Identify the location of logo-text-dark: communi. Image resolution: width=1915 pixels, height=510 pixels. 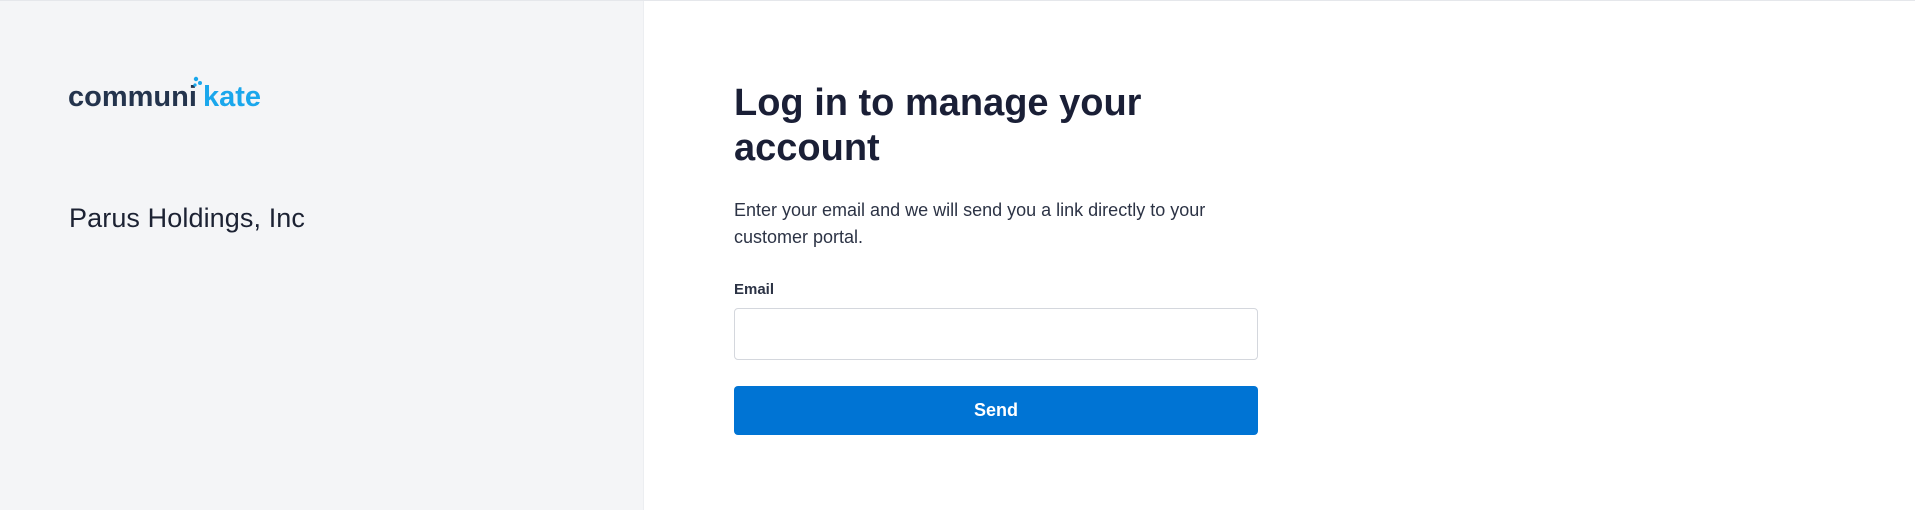
(132, 97).